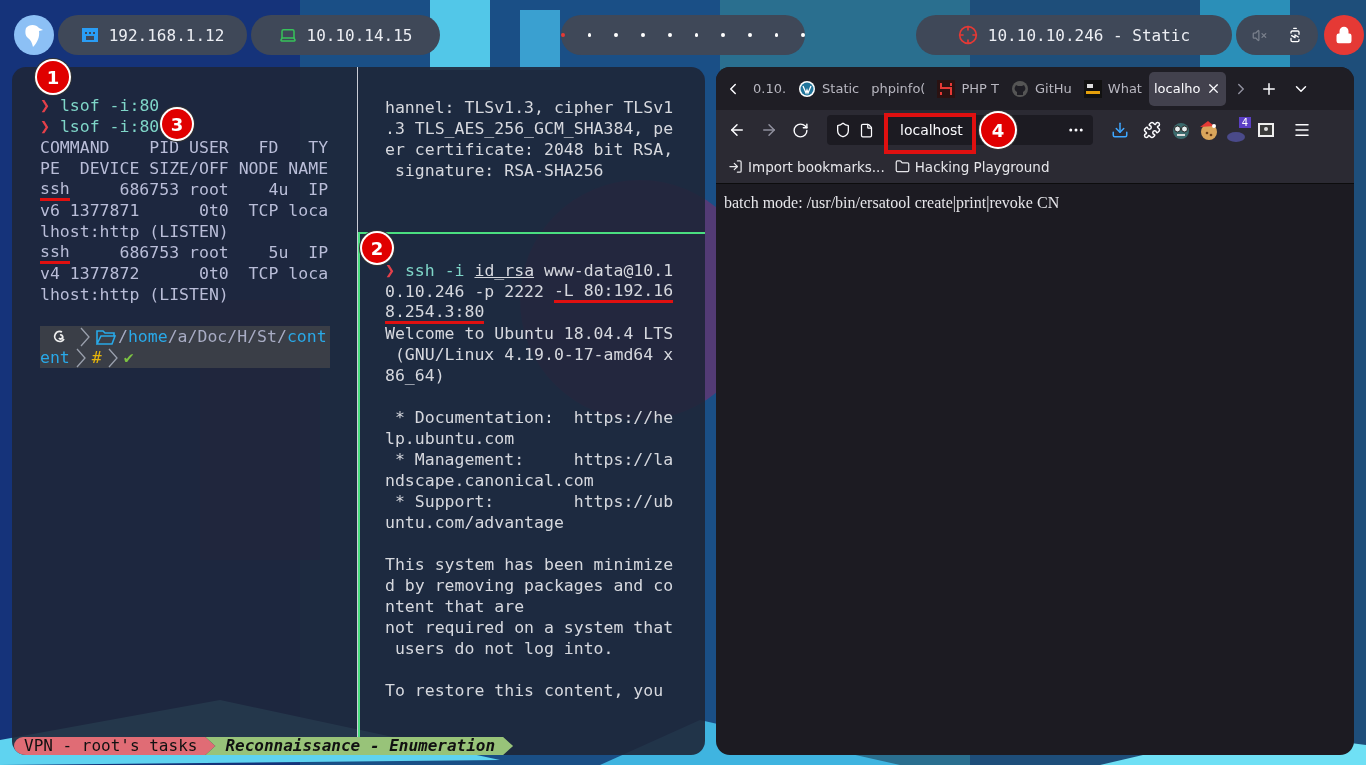  Describe the element at coordinates (184, 210) in the screenshot. I see `output-text: v6 1377871 0t0 TCP loca` at that location.